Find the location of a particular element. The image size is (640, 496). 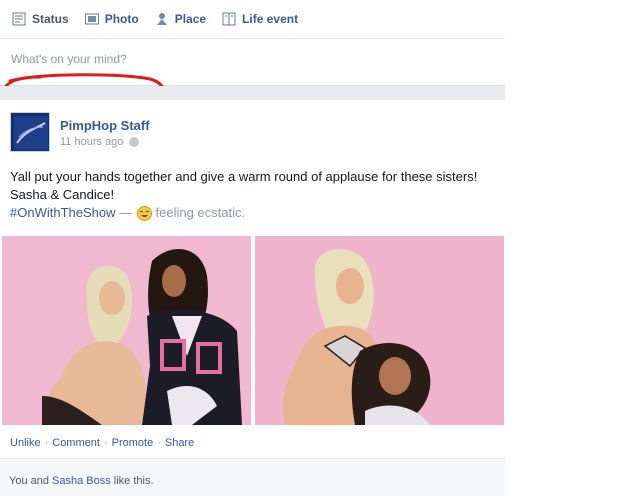

comment-link: Comment is located at coordinates (76, 443).